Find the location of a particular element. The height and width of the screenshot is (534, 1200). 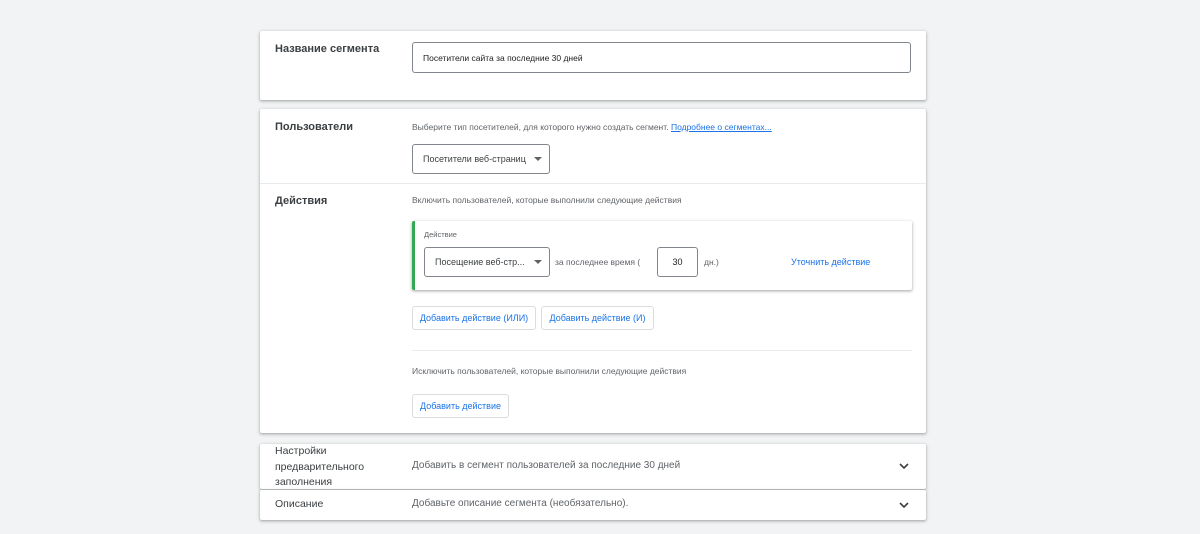

add-action-or-button: Добавить действие (ИЛИ) is located at coordinates (474, 318).